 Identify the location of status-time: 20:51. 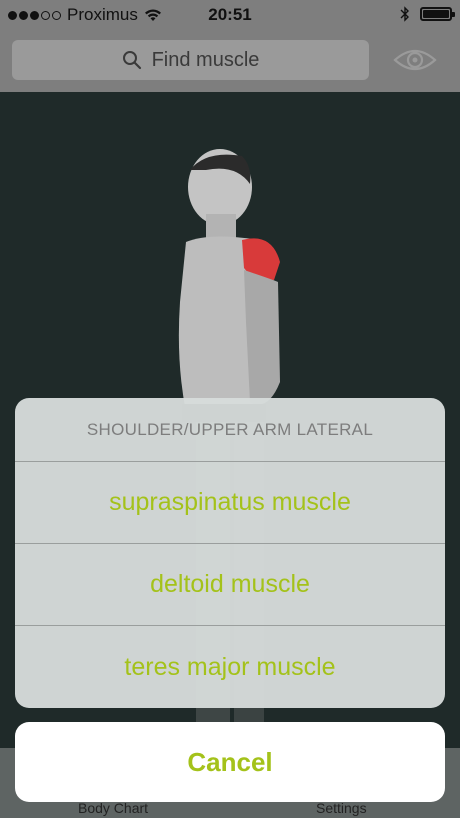
(230, 14).